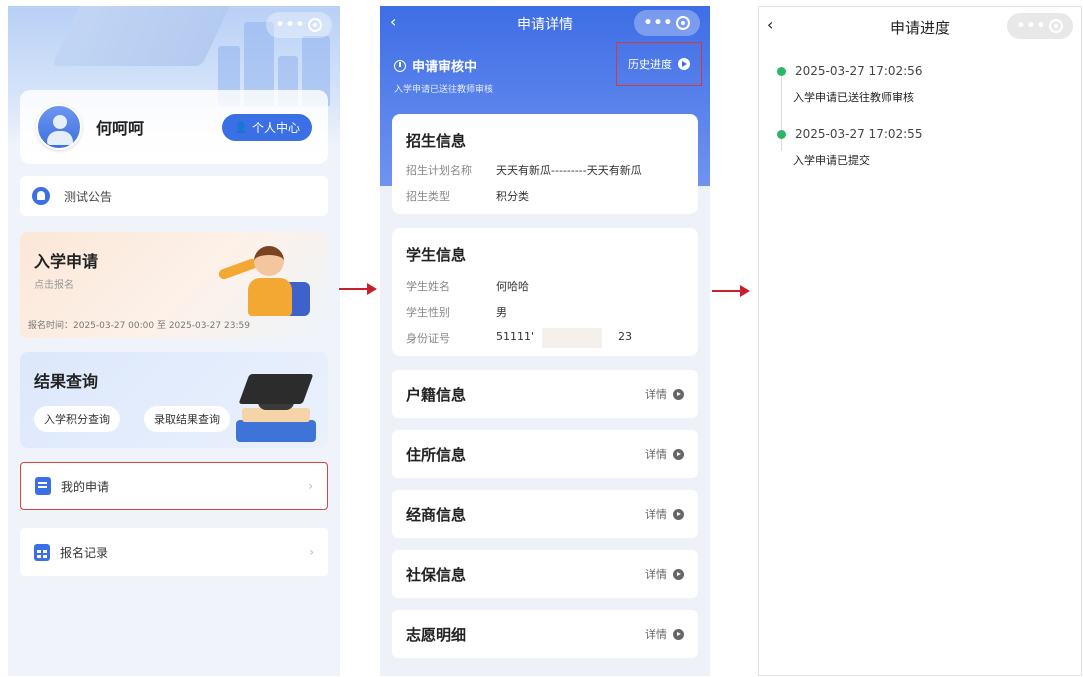 This screenshot has width=1083, height=677. I want to click on section-preferences: 志愿明细 详情, so click(545, 634).